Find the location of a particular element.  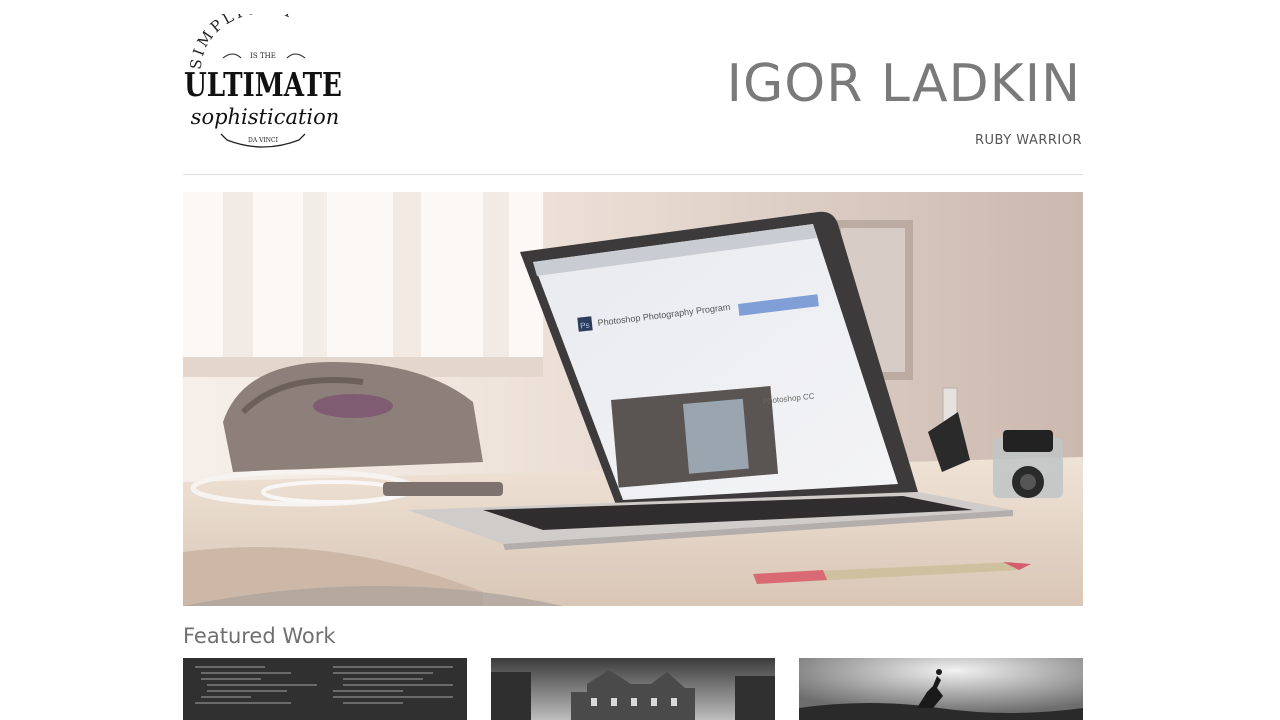

featured-heading: Featured Work is located at coordinates (259, 636).